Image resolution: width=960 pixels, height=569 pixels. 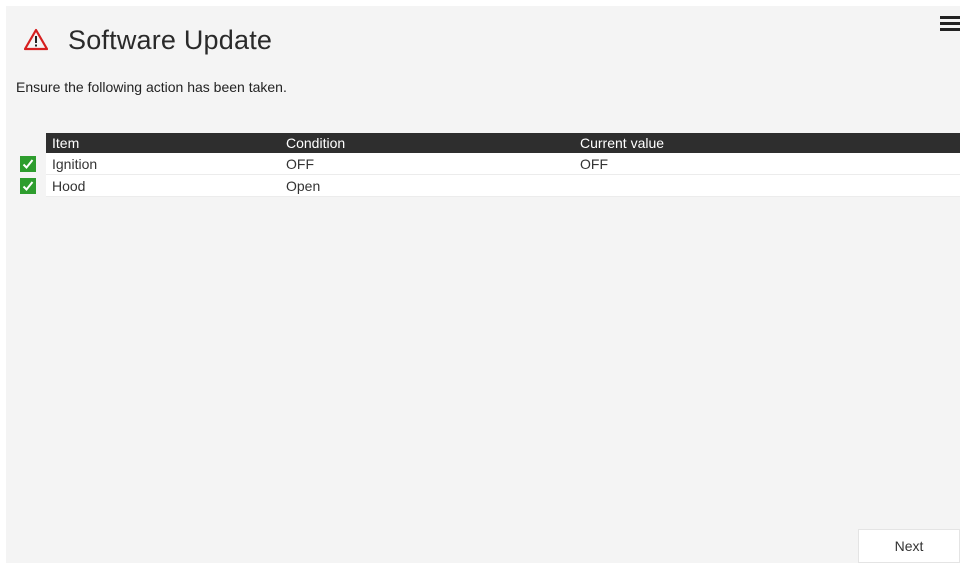 I want to click on table-header: Item Condition Current value, so click(x=503, y=143).